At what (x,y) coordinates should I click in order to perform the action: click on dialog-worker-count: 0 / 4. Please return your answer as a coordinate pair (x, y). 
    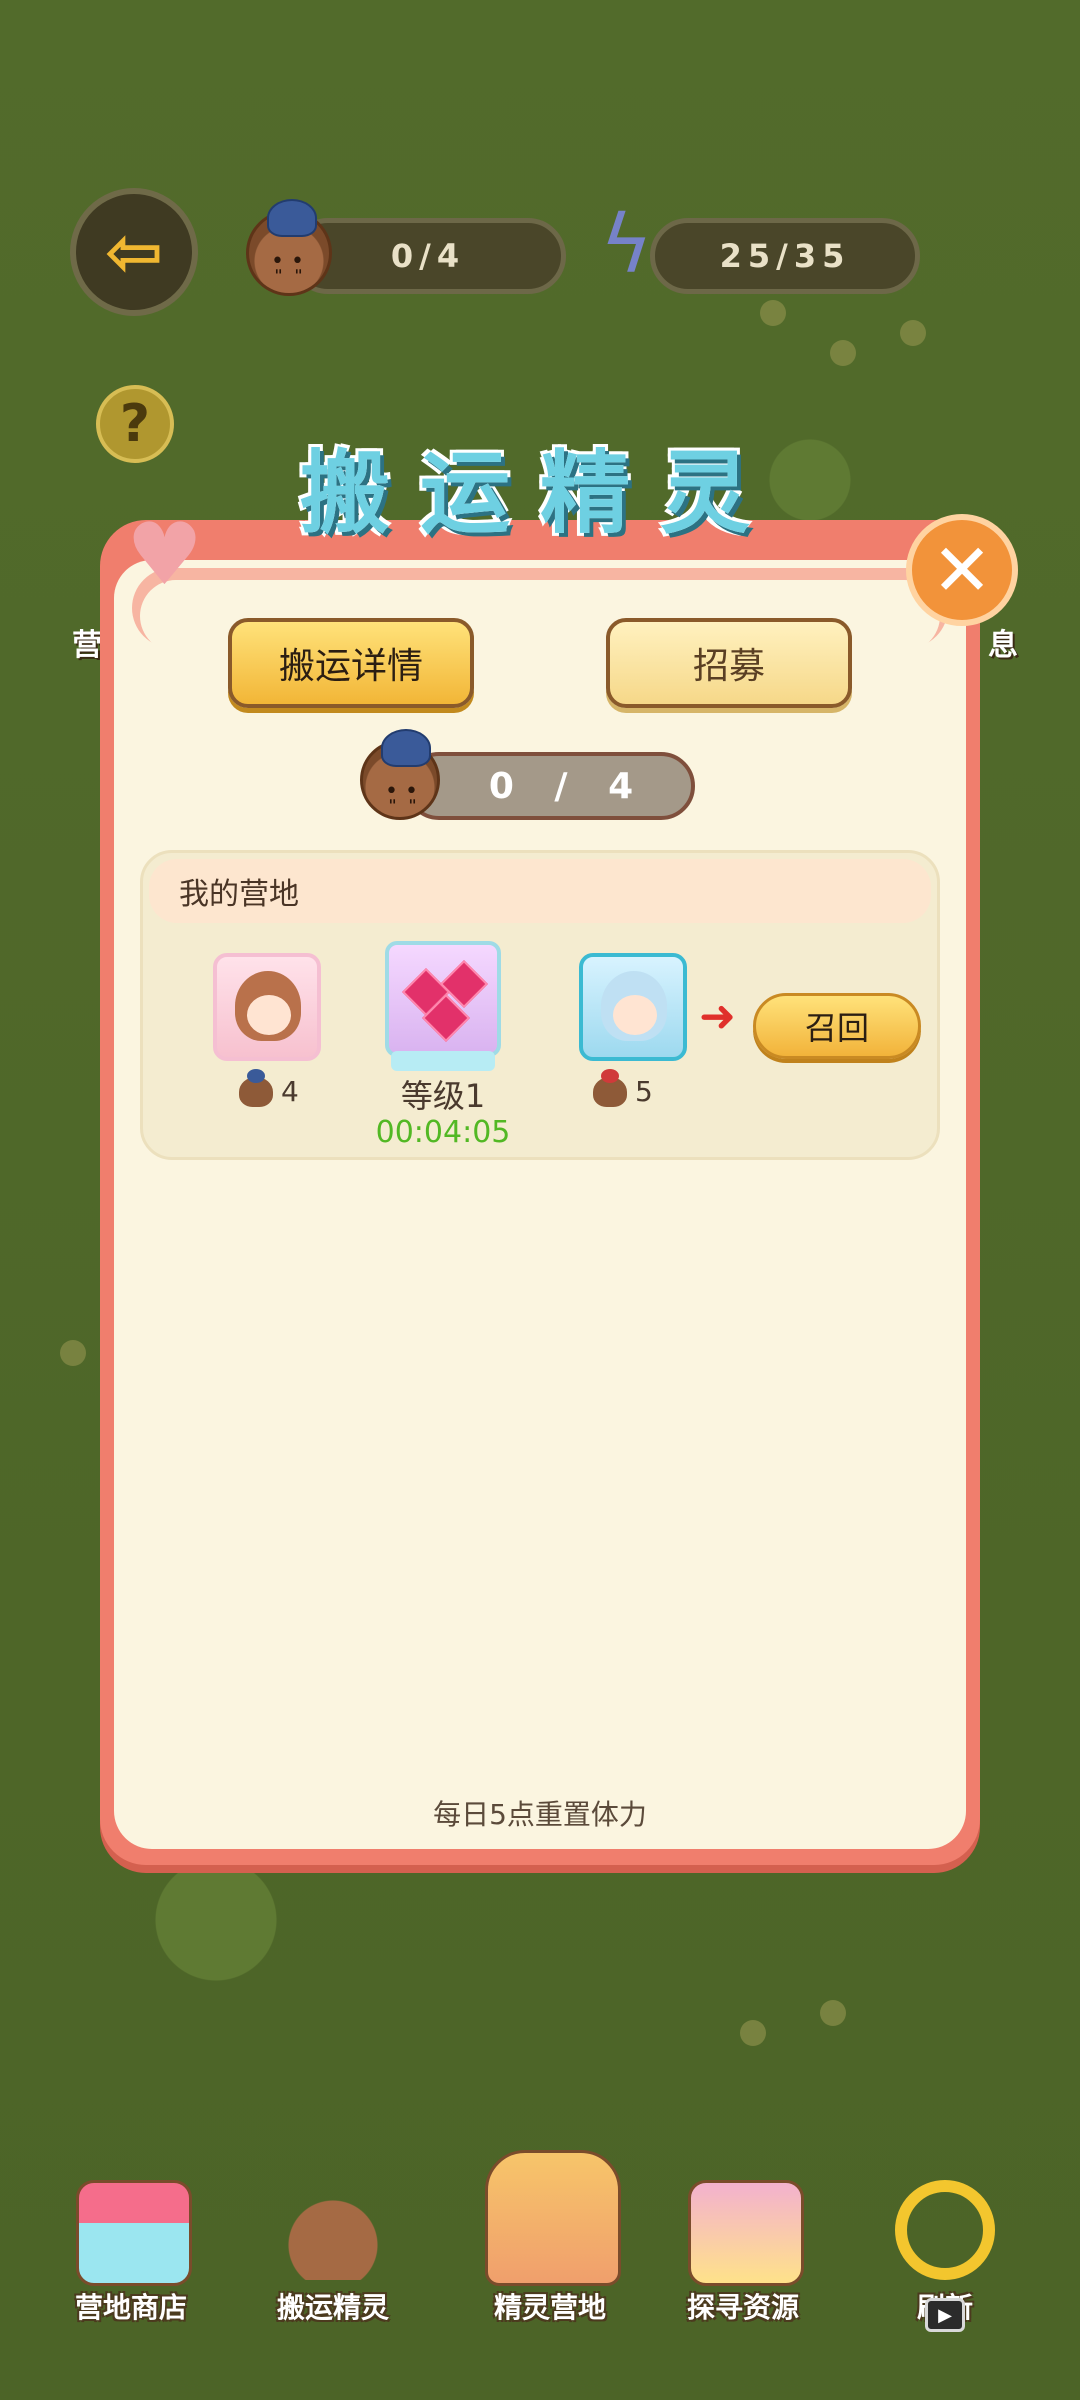
    Looking at the image, I should click on (550, 786).